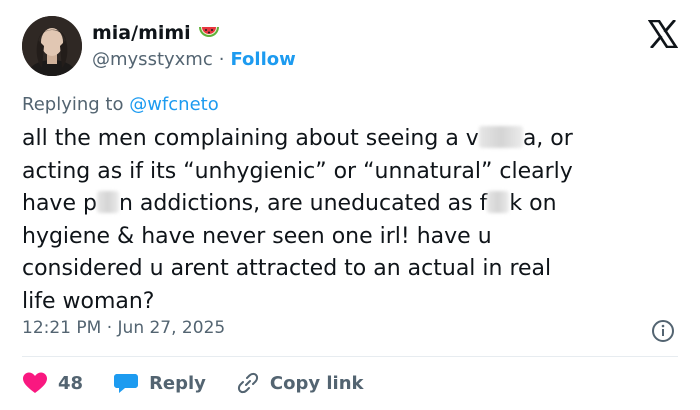 The width and height of the screenshot is (700, 410). What do you see at coordinates (174, 104) in the screenshot?
I see `reply-mention-link: @wfcneto` at bounding box center [174, 104].